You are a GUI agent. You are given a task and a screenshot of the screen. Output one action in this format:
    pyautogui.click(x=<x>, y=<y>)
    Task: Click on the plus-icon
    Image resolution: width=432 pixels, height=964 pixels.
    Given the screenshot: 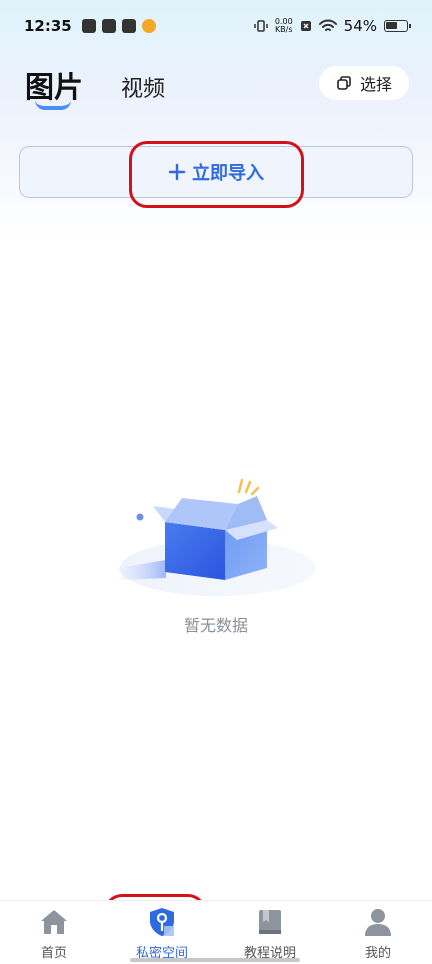 What is the action you would take?
    pyautogui.click(x=177, y=172)
    